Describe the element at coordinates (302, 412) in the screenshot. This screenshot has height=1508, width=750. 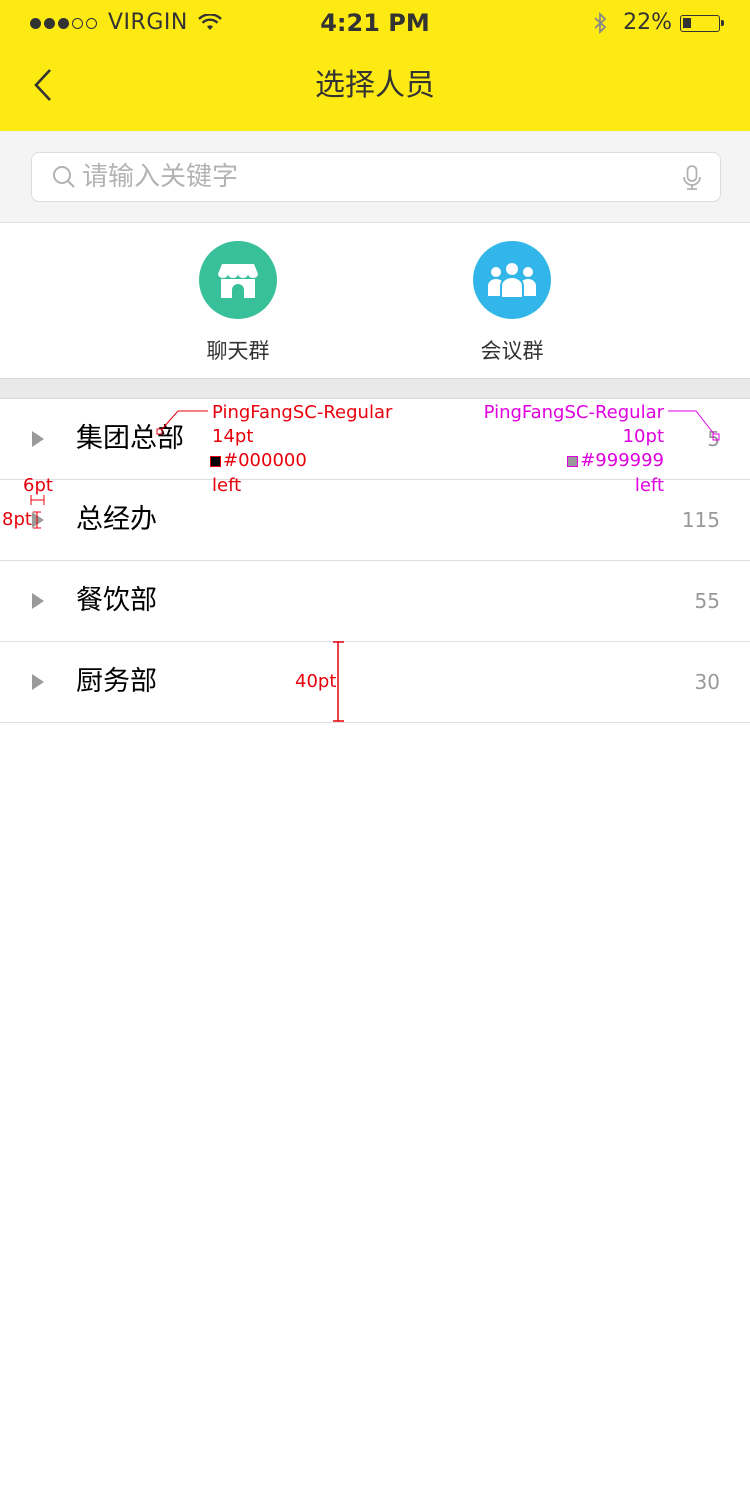
I see `annotation-name-font: PingFangSC-Regular` at that location.